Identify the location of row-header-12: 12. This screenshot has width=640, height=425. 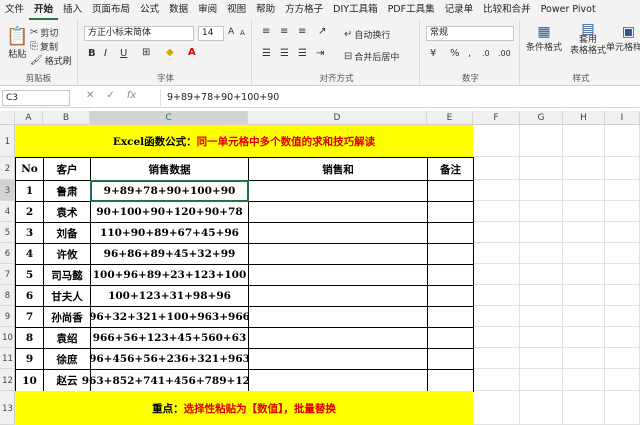
(7, 380).